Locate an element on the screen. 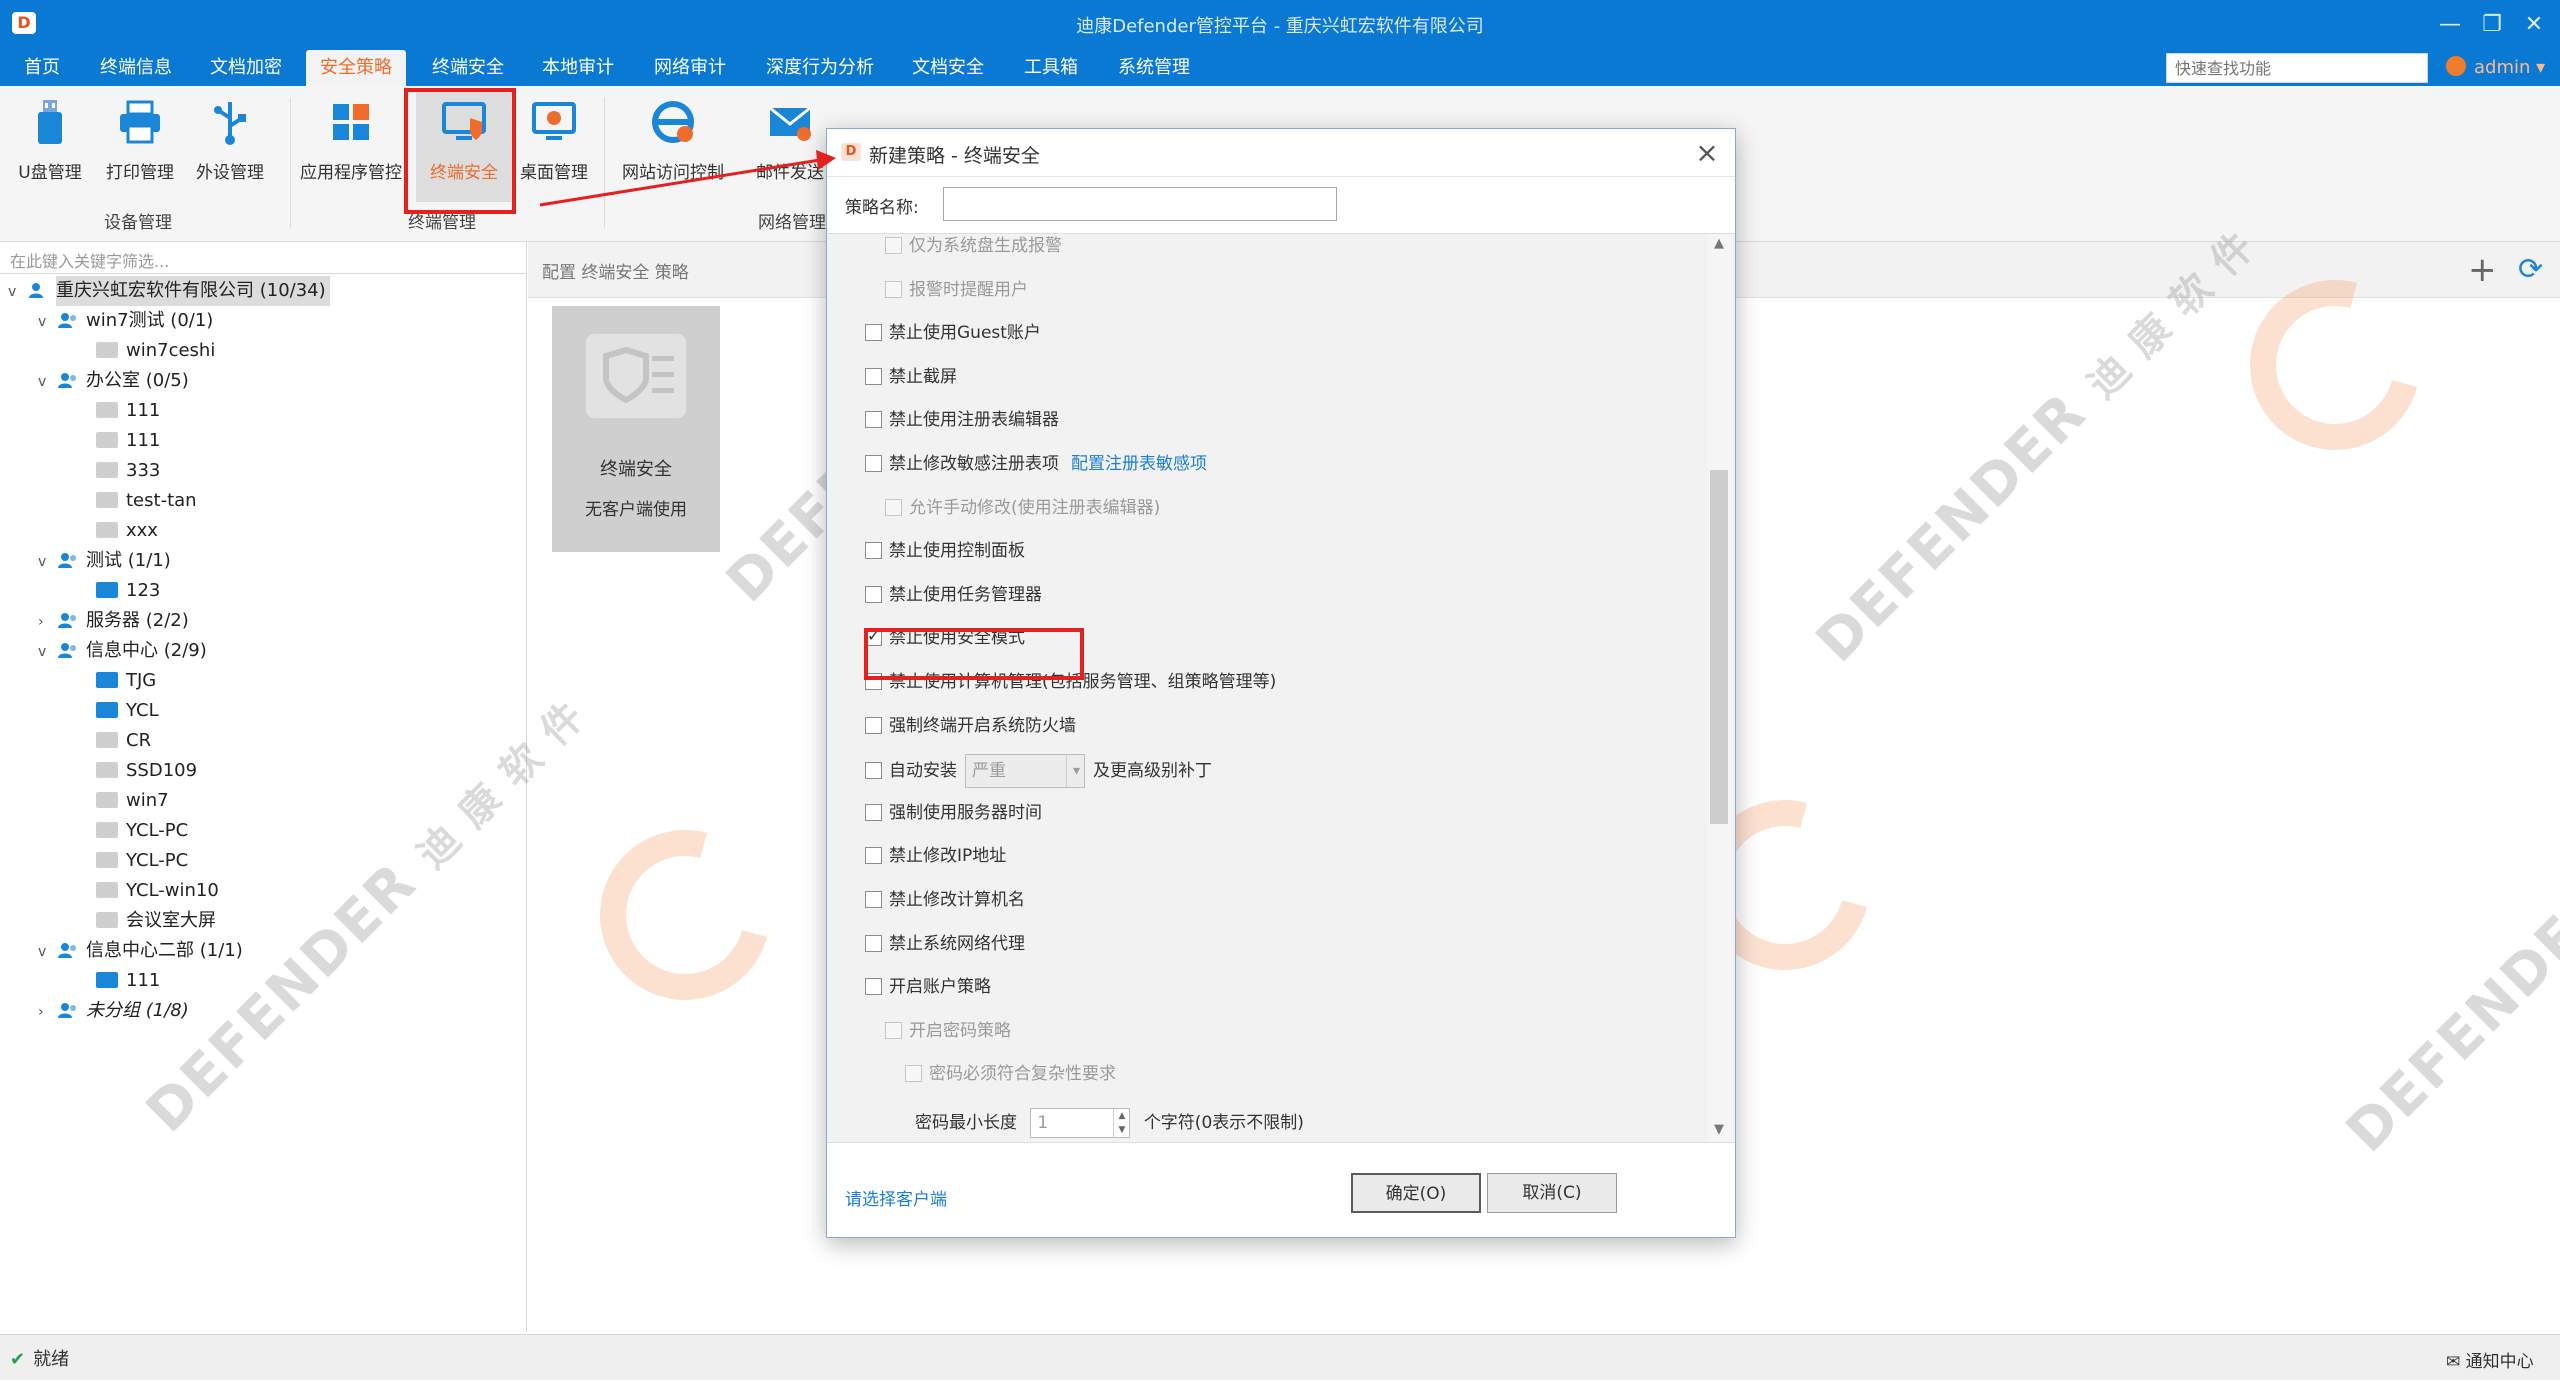 The height and width of the screenshot is (1380, 2560). dialog-close-icon: × is located at coordinates (1707, 153).